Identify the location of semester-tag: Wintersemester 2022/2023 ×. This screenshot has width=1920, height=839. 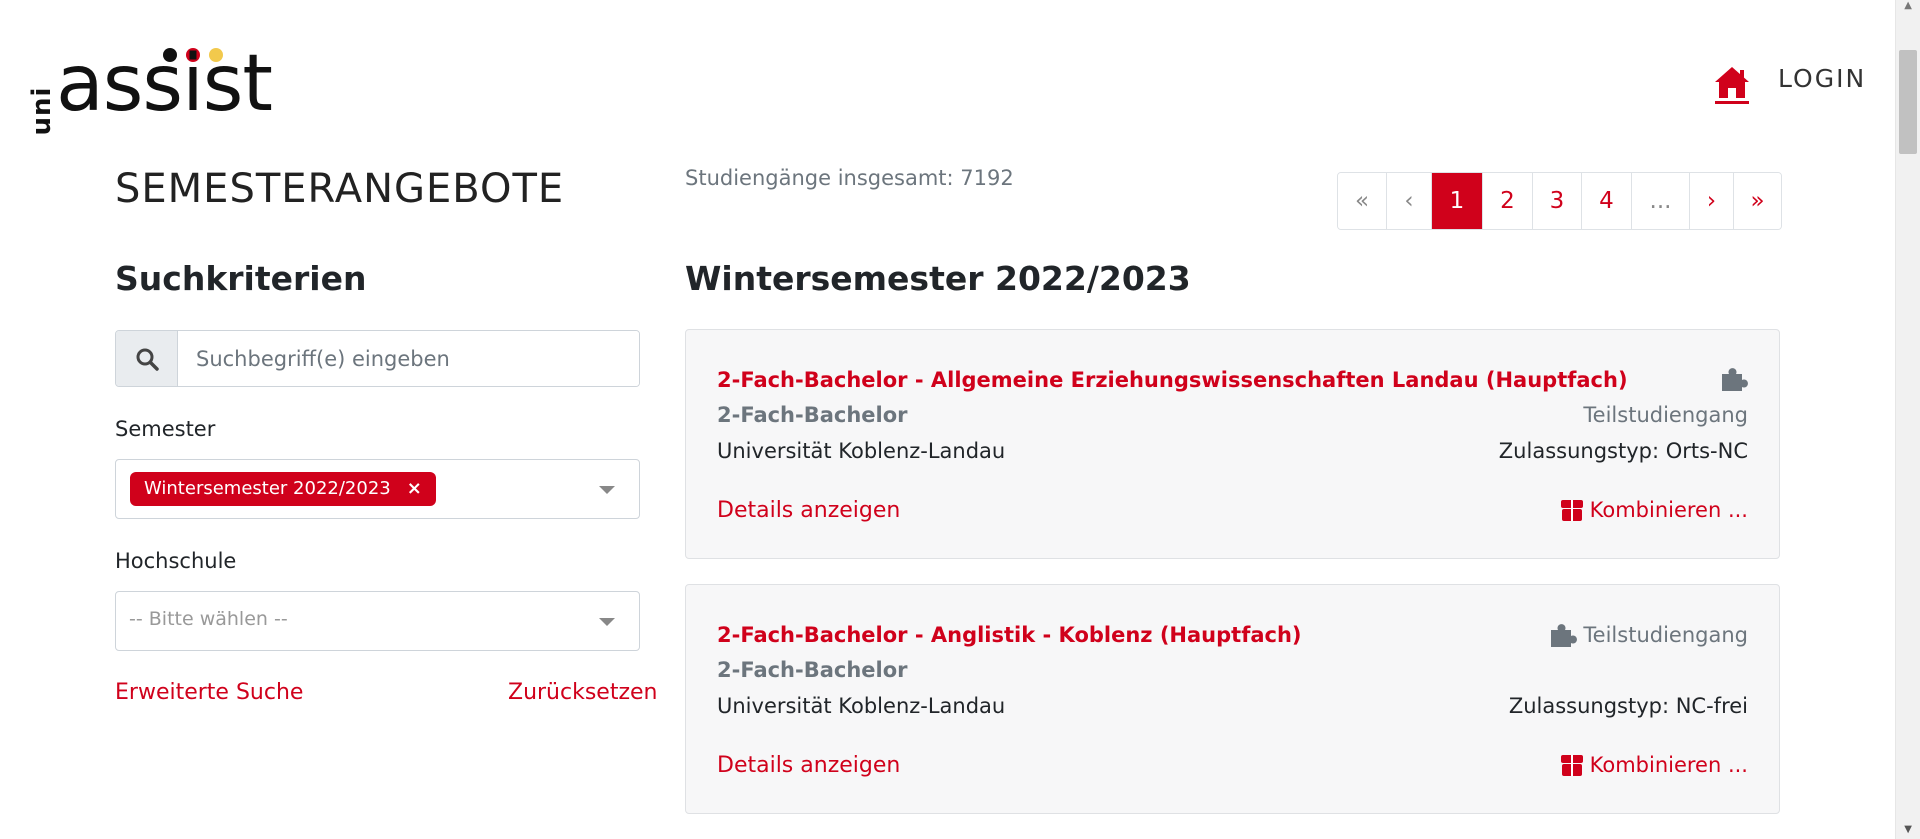
(283, 489).